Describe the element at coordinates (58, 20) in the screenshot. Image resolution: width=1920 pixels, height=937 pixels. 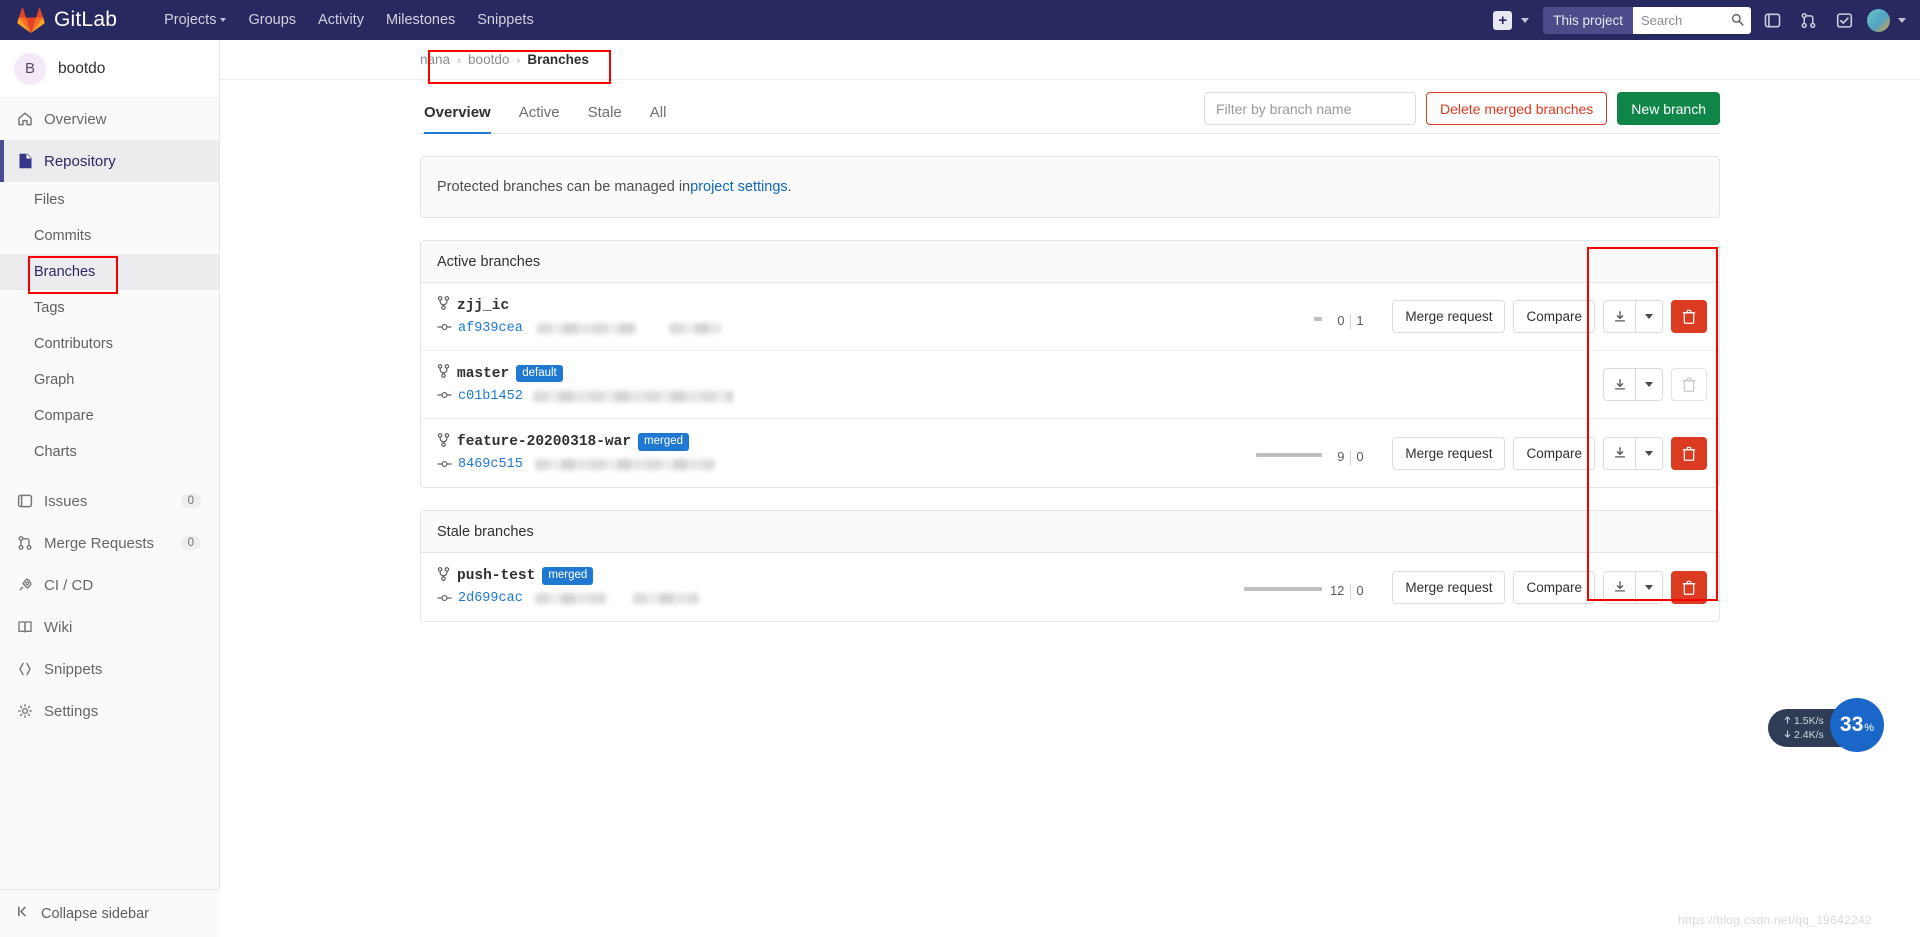
I see `gitlab-home-link: GitLab` at that location.